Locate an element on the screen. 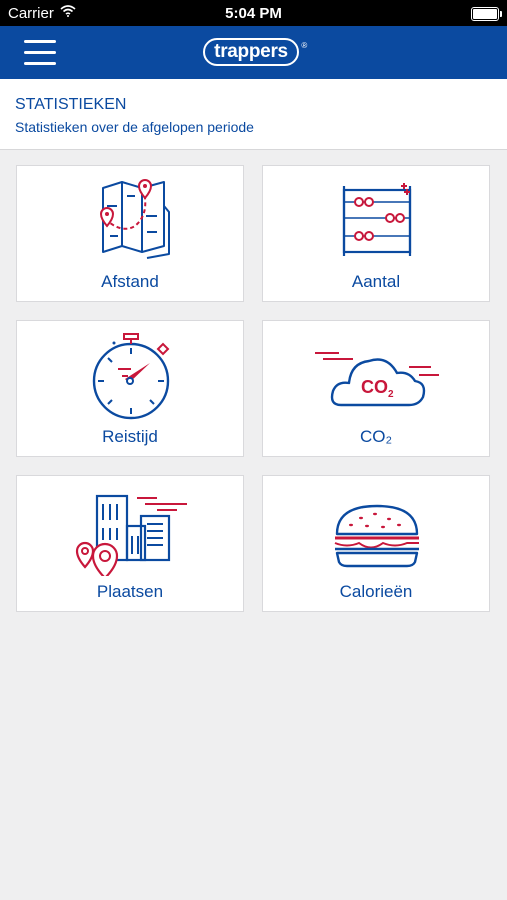  hamburger-icon is located at coordinates (41, 52).